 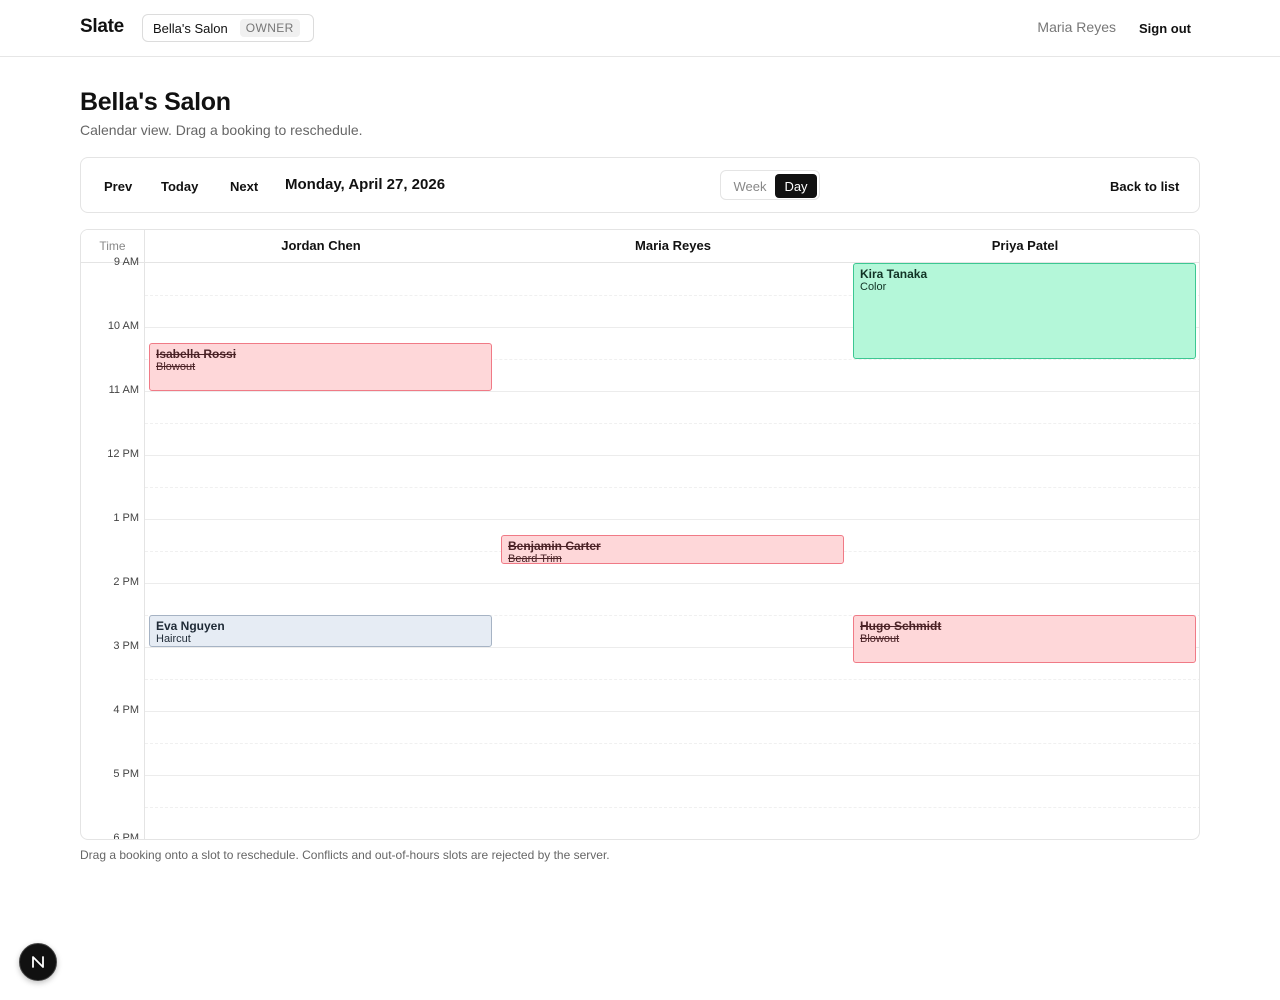 What do you see at coordinates (269, 28) in the screenshot?
I see `role-badge: OWNER` at bounding box center [269, 28].